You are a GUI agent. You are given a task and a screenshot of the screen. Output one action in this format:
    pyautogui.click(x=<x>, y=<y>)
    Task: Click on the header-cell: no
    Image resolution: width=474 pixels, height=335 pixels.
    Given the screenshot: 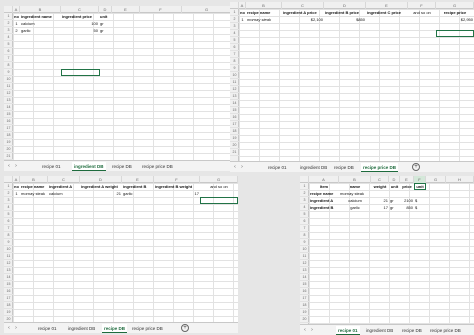 What is the action you would take?
    pyautogui.click(x=16, y=186)
    